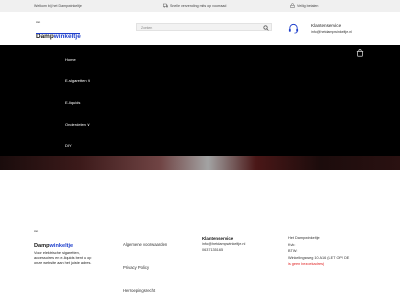 This screenshot has height=300, width=400. I want to click on footer-company-name: Het Dampwinkeltje, so click(304, 238).